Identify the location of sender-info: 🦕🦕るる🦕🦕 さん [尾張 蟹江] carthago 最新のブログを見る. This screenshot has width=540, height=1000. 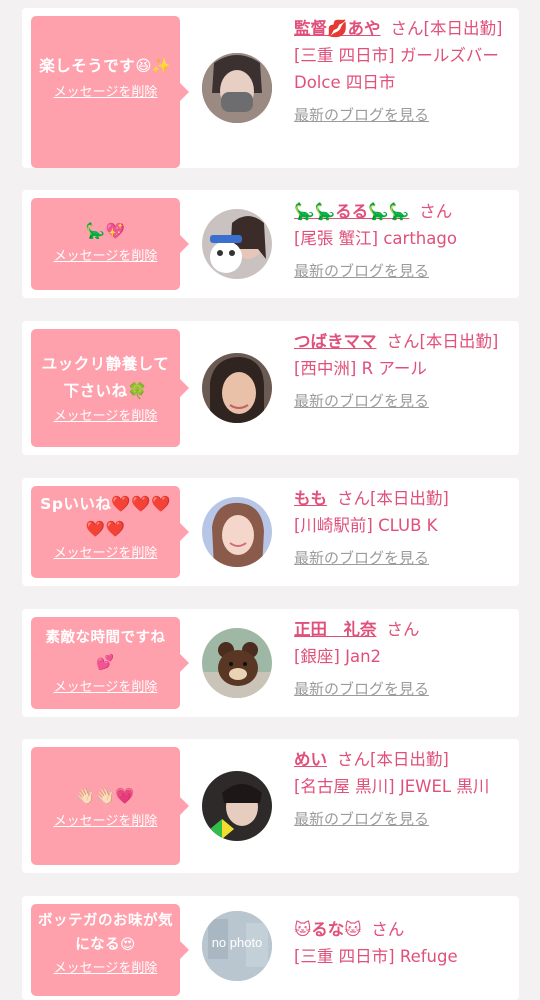
(400, 241).